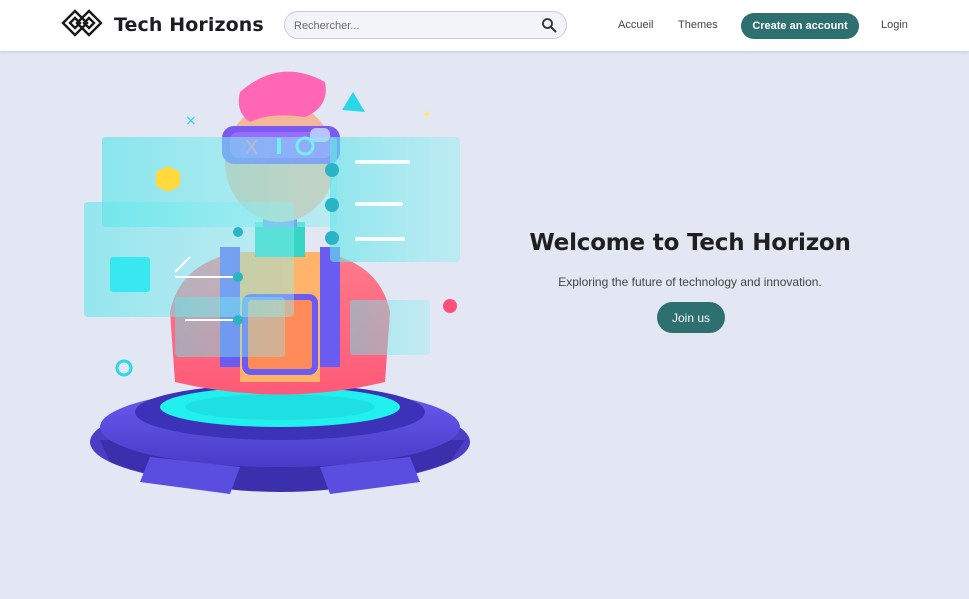 Image resolution: width=969 pixels, height=599 pixels. I want to click on search-icon, so click(549, 25).